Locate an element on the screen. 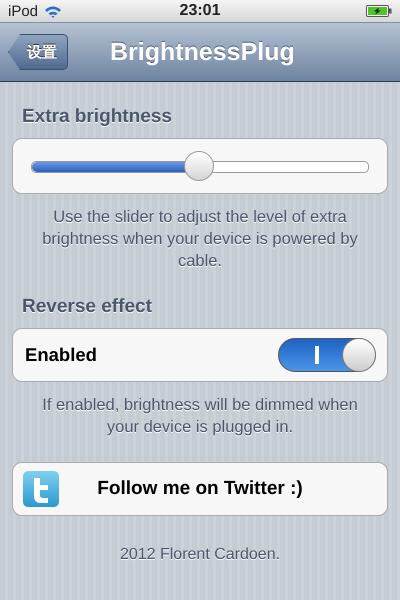  section-header: Extra brightness is located at coordinates (97, 117).